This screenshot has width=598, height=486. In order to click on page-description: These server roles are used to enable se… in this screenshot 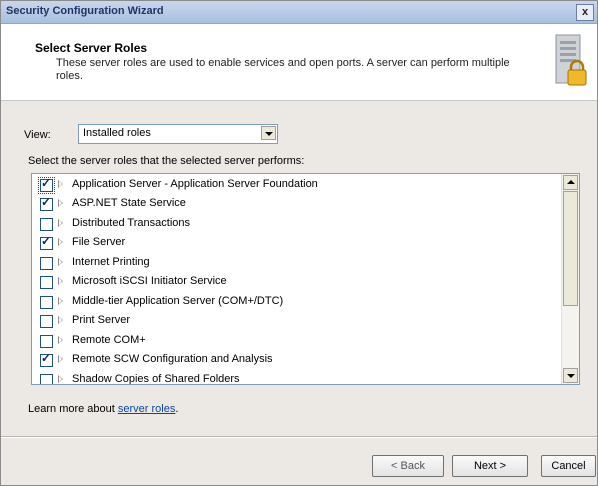, I will do `click(283, 69)`.